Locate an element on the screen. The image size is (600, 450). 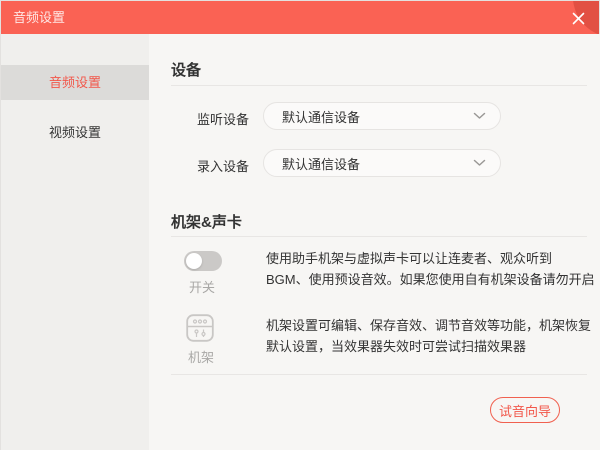
rack-toggle is located at coordinates (203, 261).